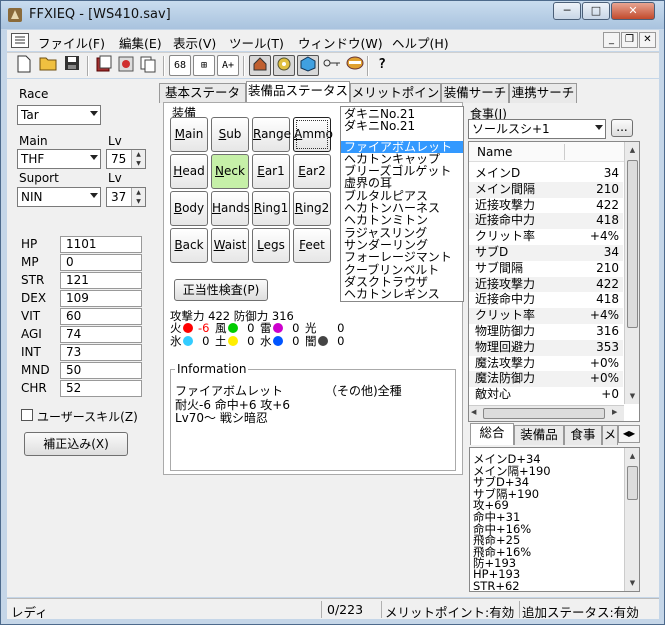 This screenshot has width=665, height=625. What do you see at coordinates (546, 379) in the screenshot?
I see `stats-row: 魔法防御力 +0%` at bounding box center [546, 379].